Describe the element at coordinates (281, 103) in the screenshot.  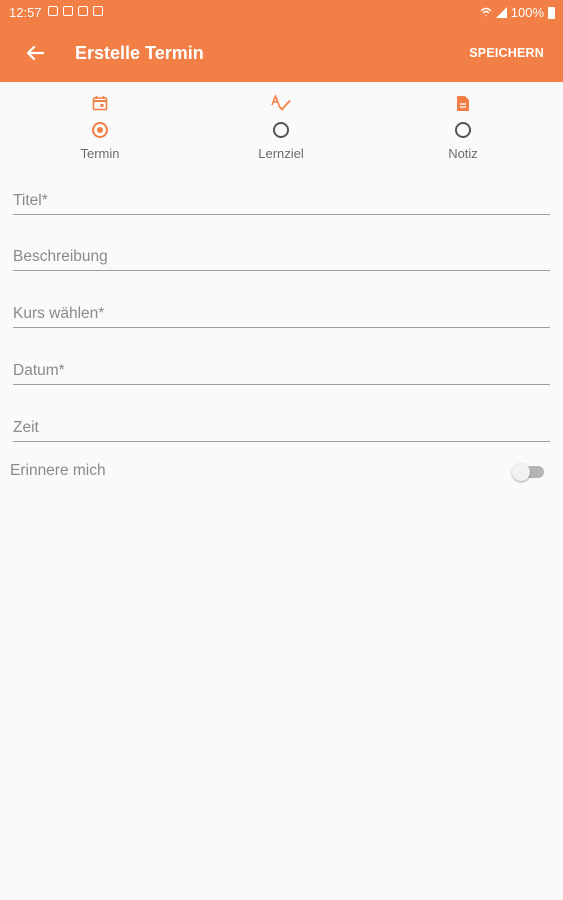
I see `spellcheck-icon` at that location.